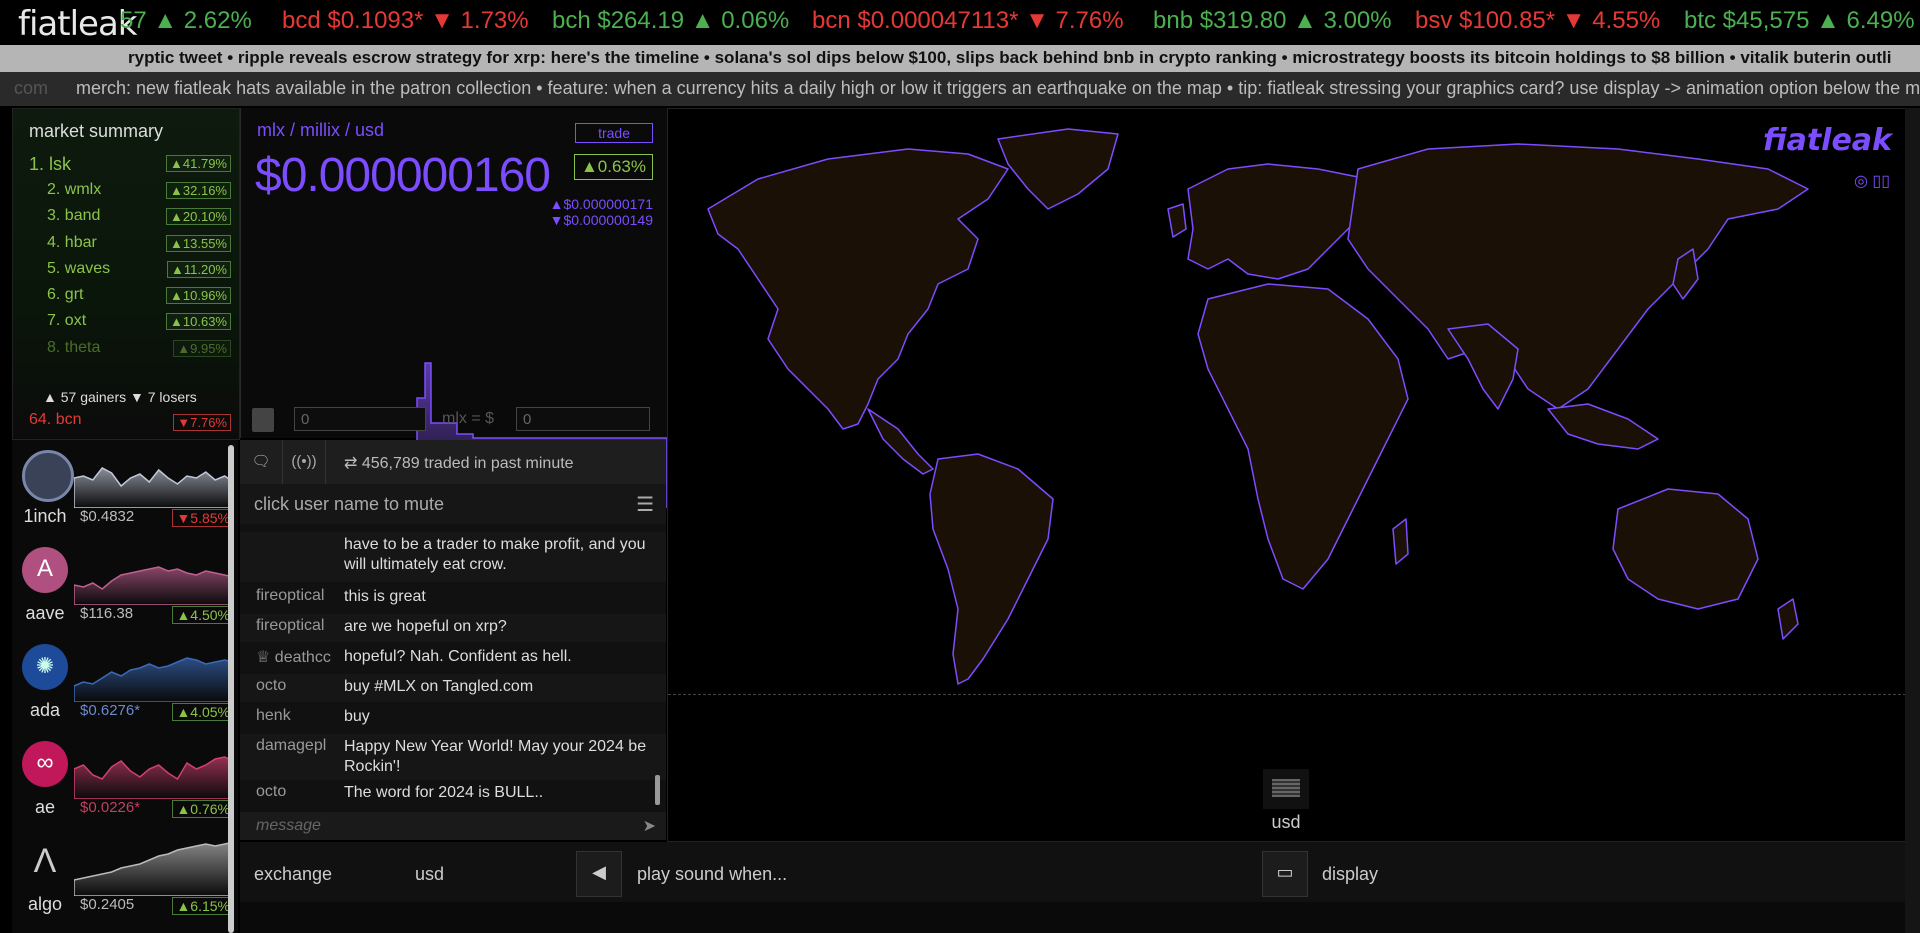 The width and height of the screenshot is (1920, 933). What do you see at coordinates (1287, 694) in the screenshot?
I see `equator-line` at bounding box center [1287, 694].